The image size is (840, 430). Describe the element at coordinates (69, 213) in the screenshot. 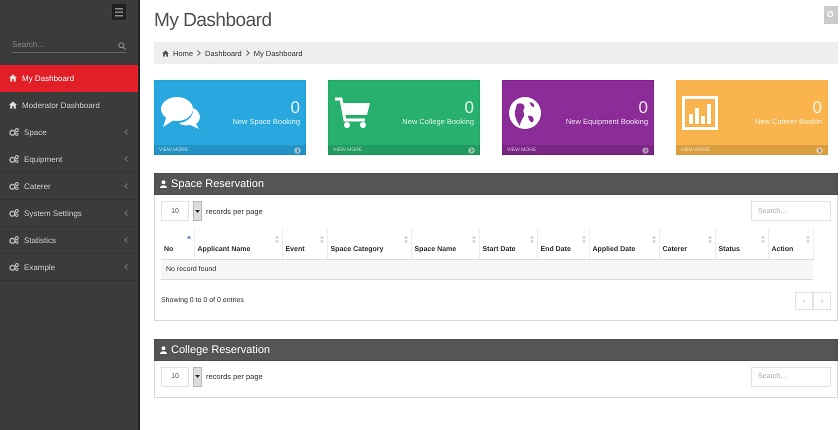

I see `nav-item: System Settings` at that location.